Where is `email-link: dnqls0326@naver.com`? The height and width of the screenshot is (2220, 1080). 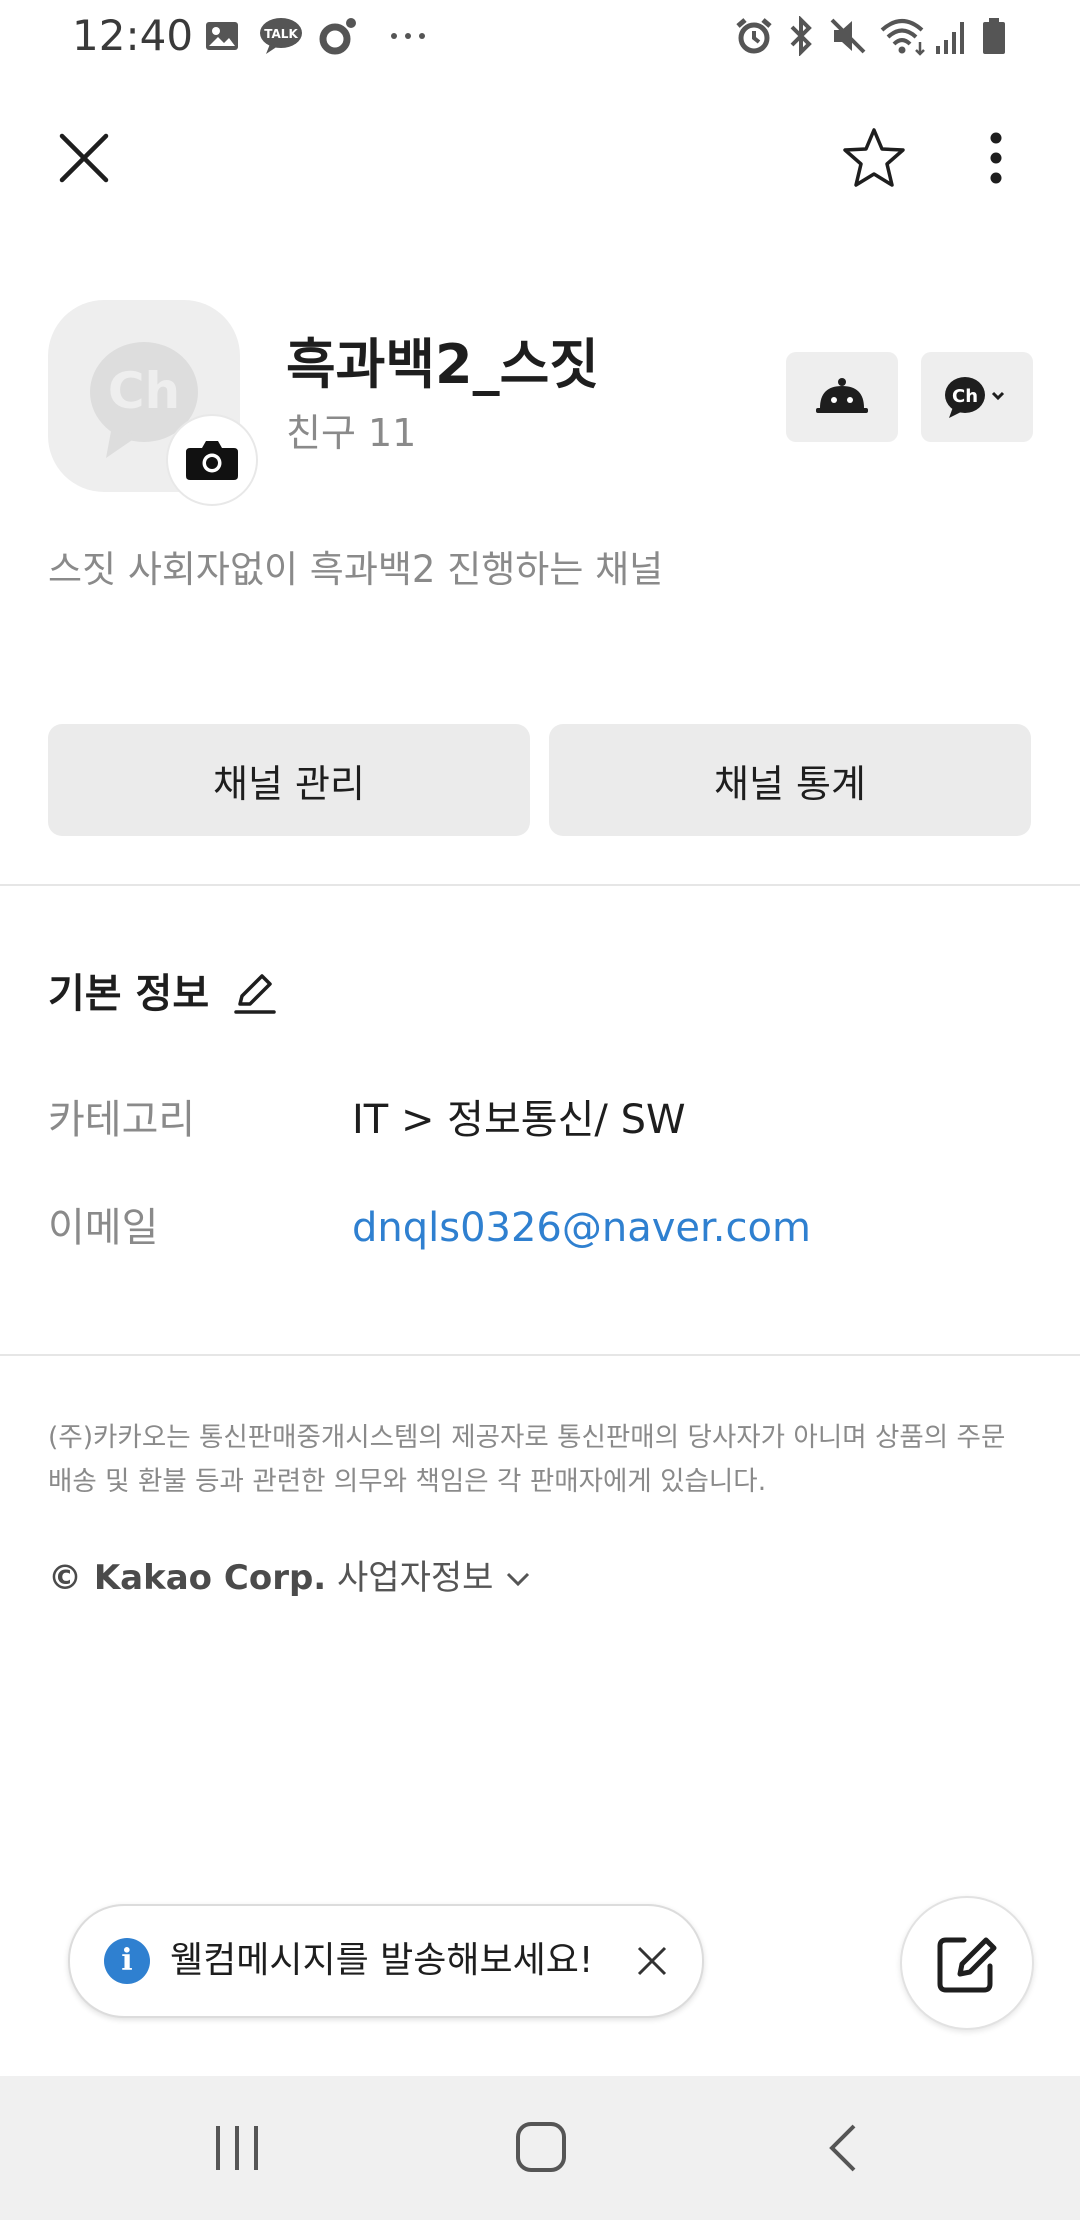
email-link: dnqls0326@naver.com is located at coordinates (581, 1228).